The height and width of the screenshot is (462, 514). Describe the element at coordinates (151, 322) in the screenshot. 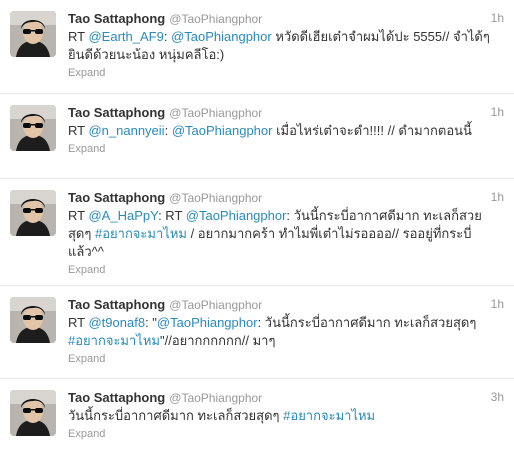

I see `tweet-text-segment: : "` at that location.